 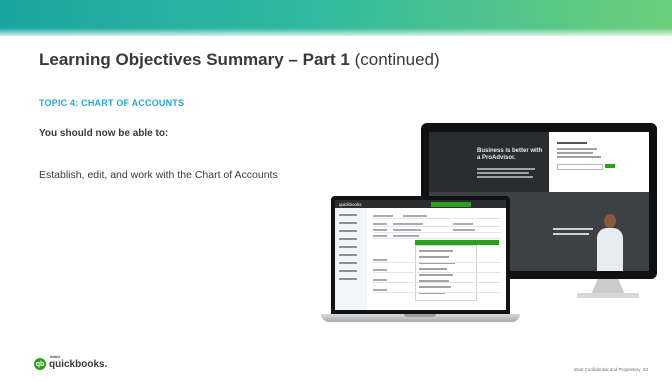 I want to click on lead-in-text: You should now be able to:, so click(x=104, y=133).